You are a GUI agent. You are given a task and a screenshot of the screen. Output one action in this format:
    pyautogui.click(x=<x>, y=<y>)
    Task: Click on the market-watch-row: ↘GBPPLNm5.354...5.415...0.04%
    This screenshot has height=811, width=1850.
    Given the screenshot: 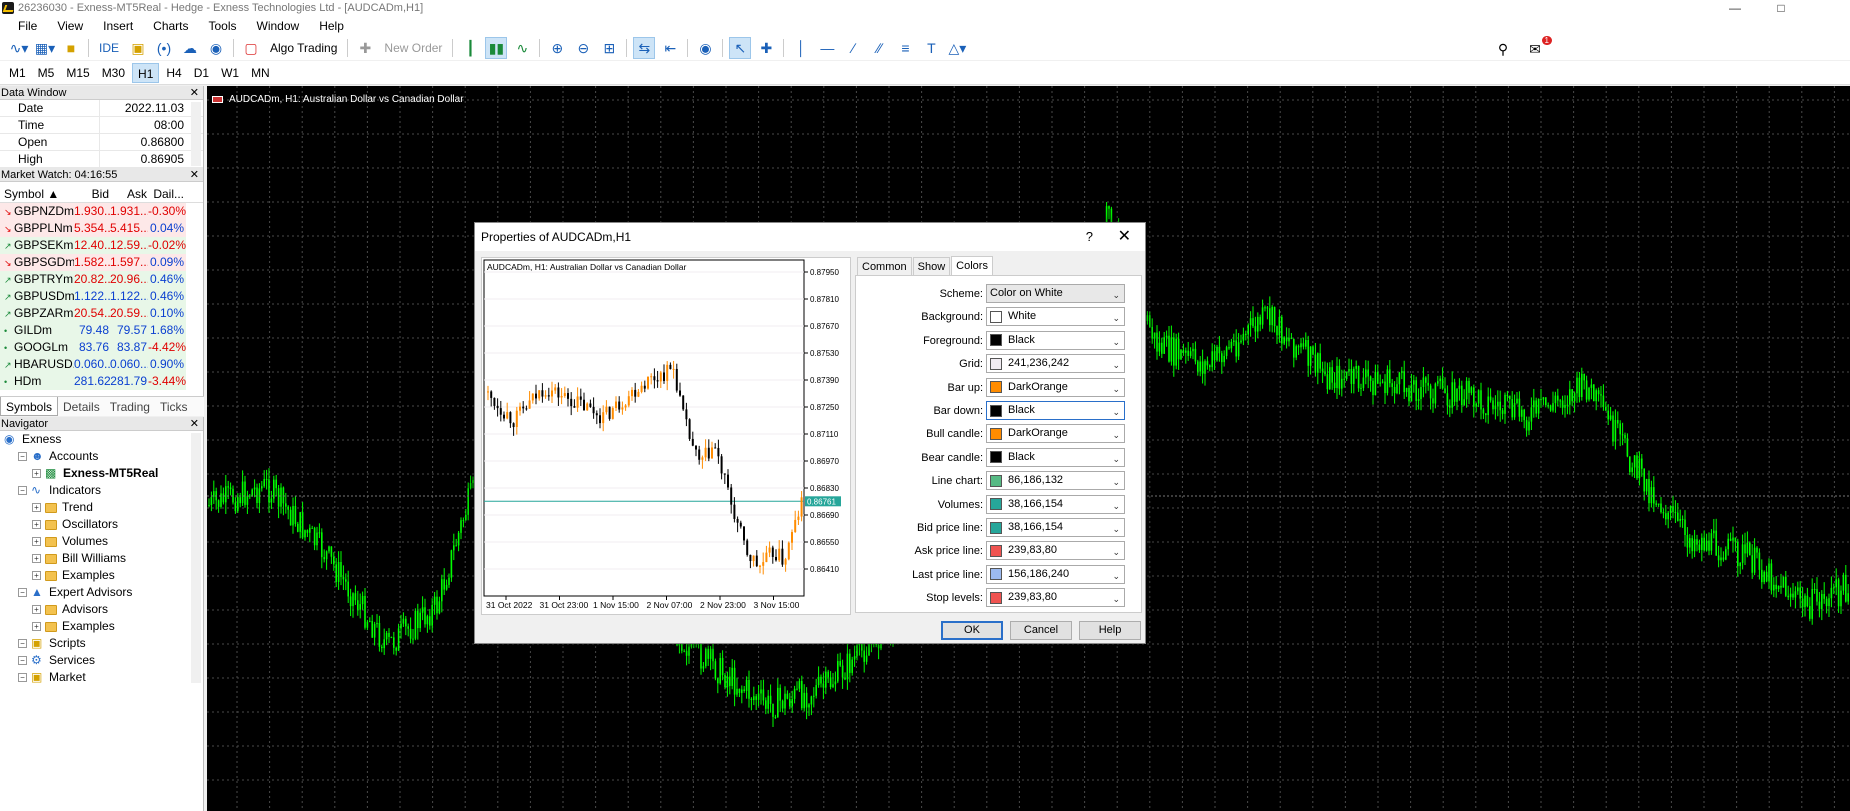 What is the action you would take?
    pyautogui.click(x=101, y=228)
    